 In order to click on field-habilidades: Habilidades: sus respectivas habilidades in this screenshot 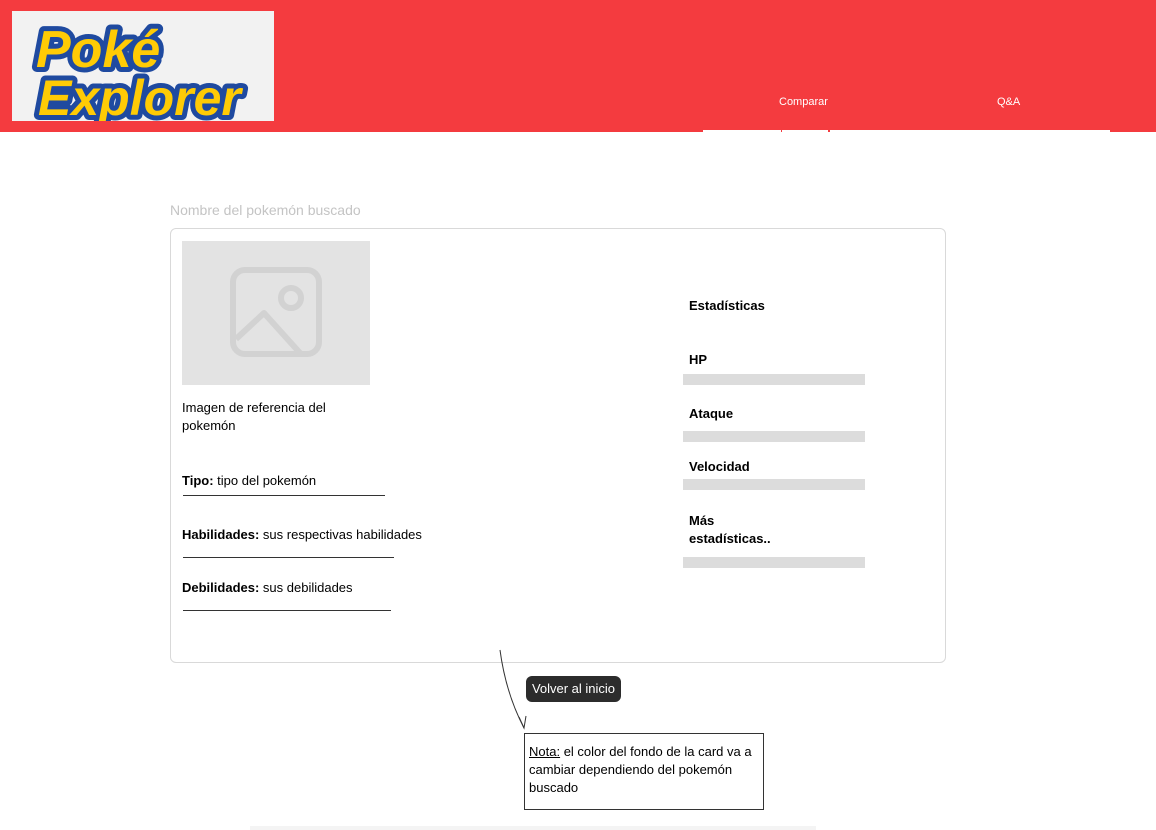, I will do `click(302, 534)`.